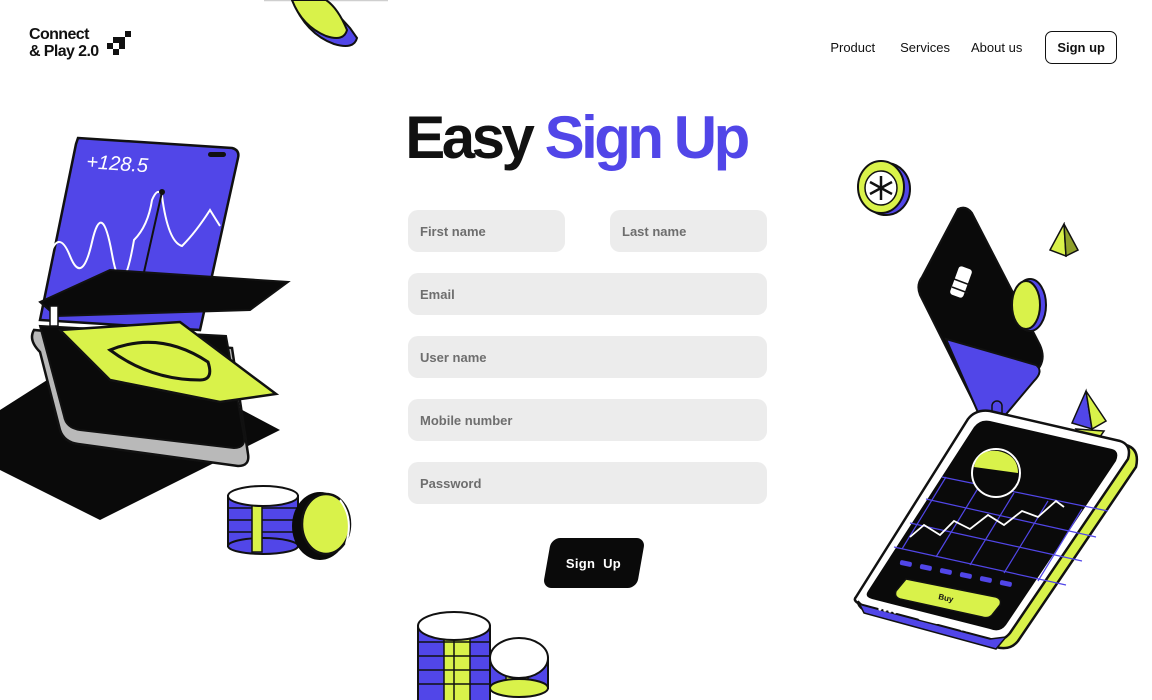 The image size is (1152, 700). I want to click on top-coin-illustration, so click(326, 23).